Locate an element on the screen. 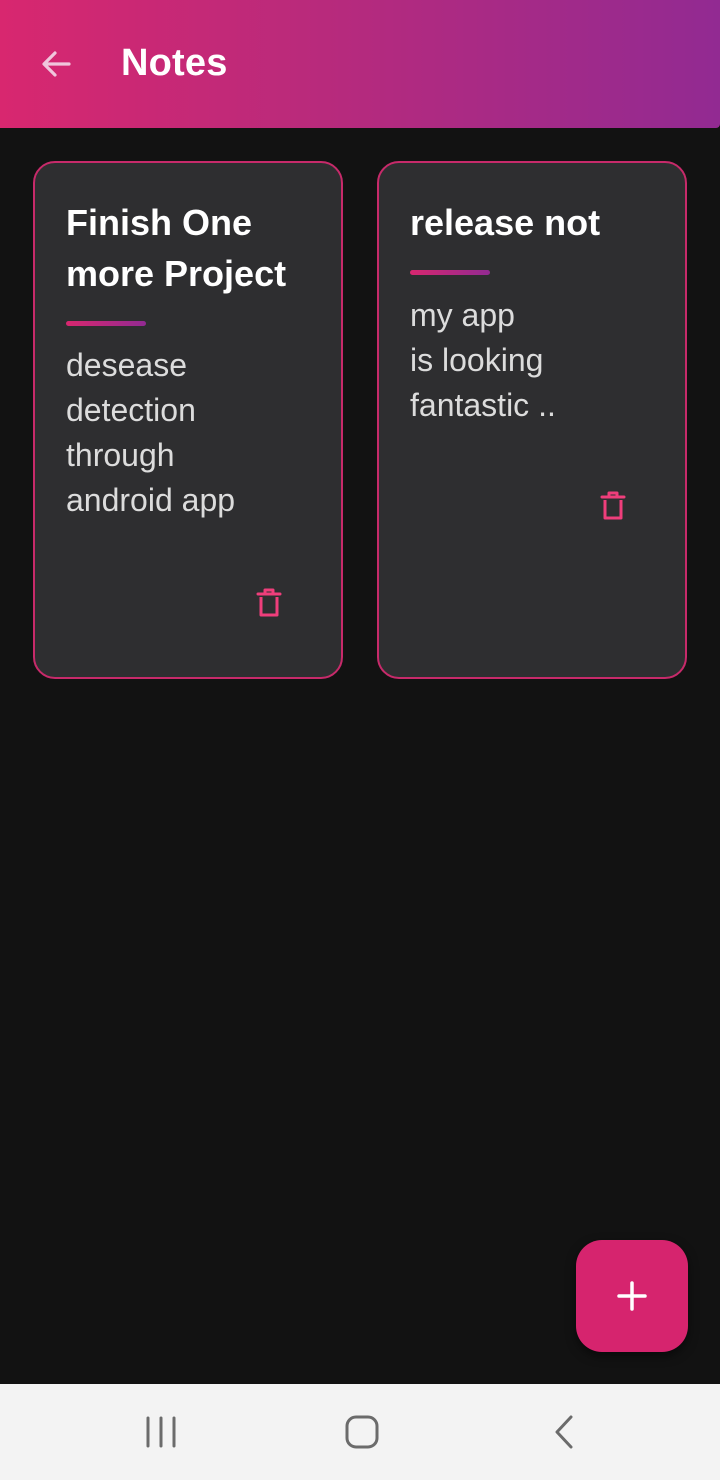  plus-icon is located at coordinates (632, 1296).